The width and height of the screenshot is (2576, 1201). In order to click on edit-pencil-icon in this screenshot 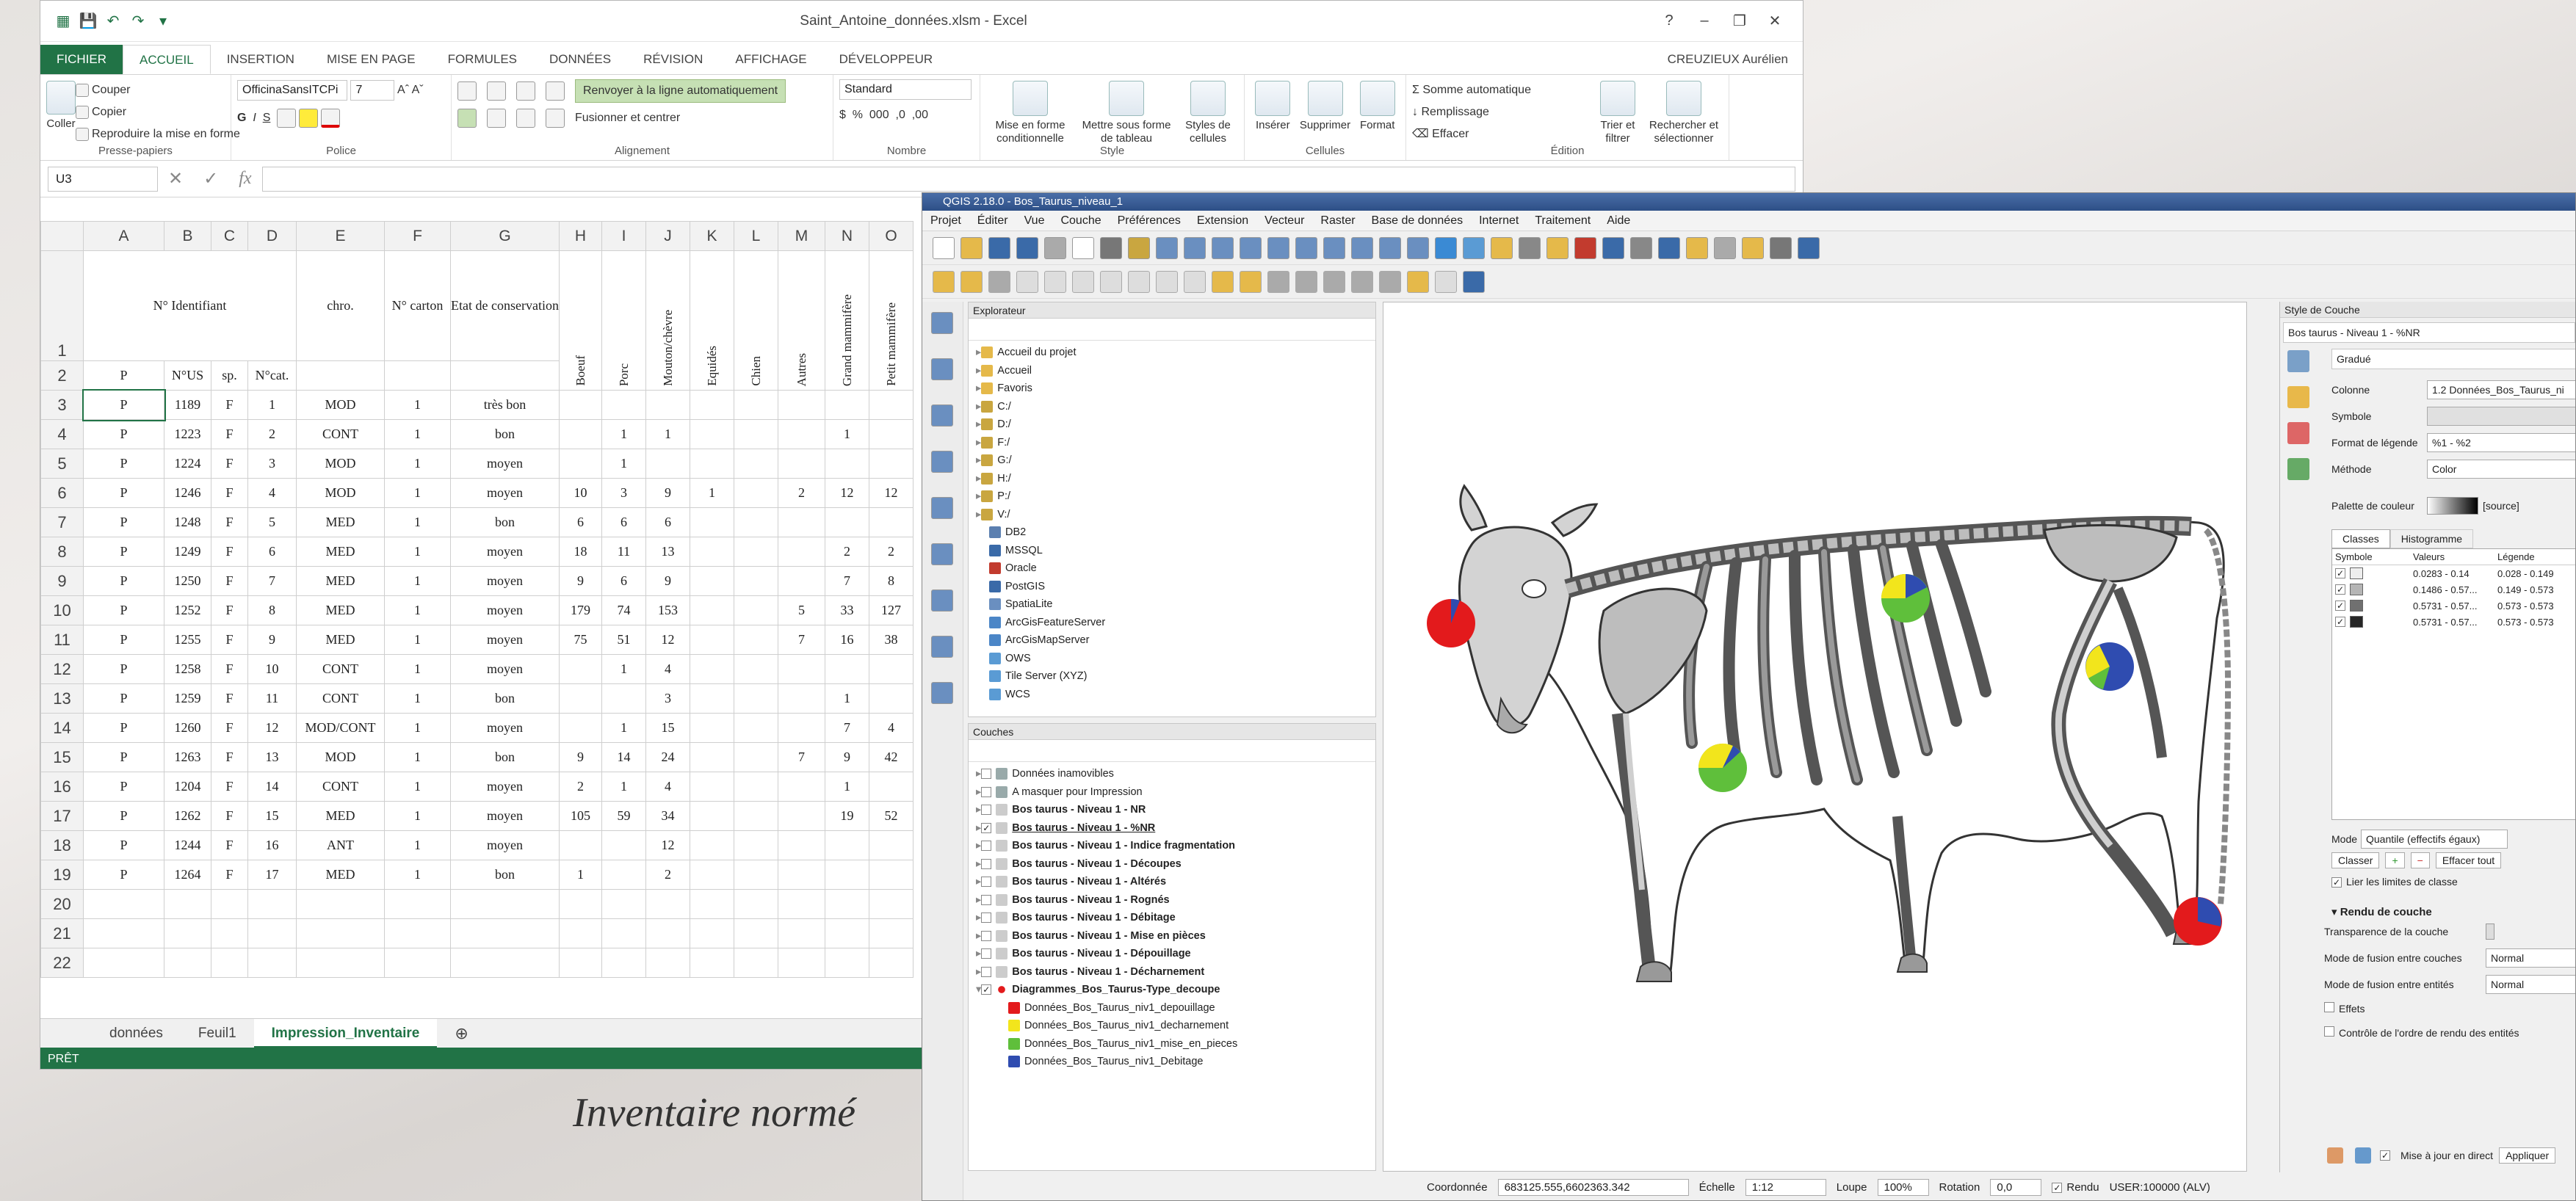, I will do `click(971, 281)`.